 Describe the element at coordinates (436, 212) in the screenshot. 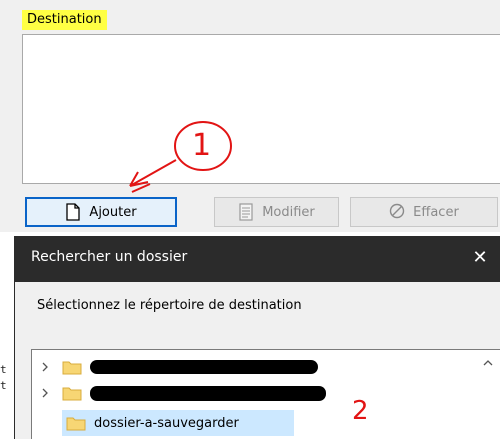

I see `clear-button-label: Effacer` at that location.